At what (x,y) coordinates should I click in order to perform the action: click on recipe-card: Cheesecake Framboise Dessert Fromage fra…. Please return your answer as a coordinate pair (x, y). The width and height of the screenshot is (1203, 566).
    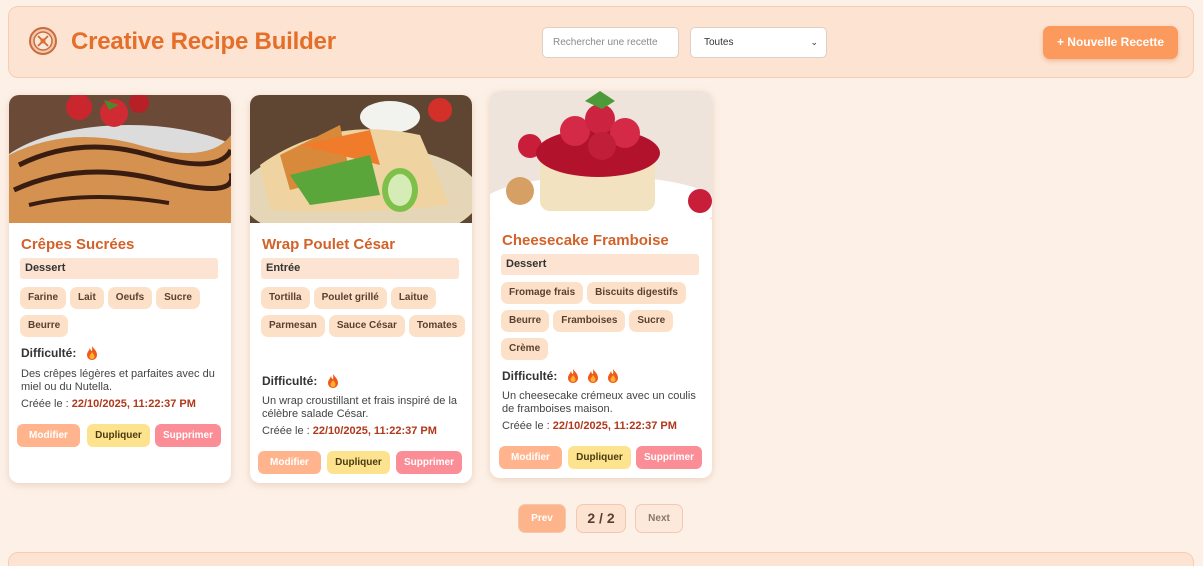
    Looking at the image, I should click on (601, 284).